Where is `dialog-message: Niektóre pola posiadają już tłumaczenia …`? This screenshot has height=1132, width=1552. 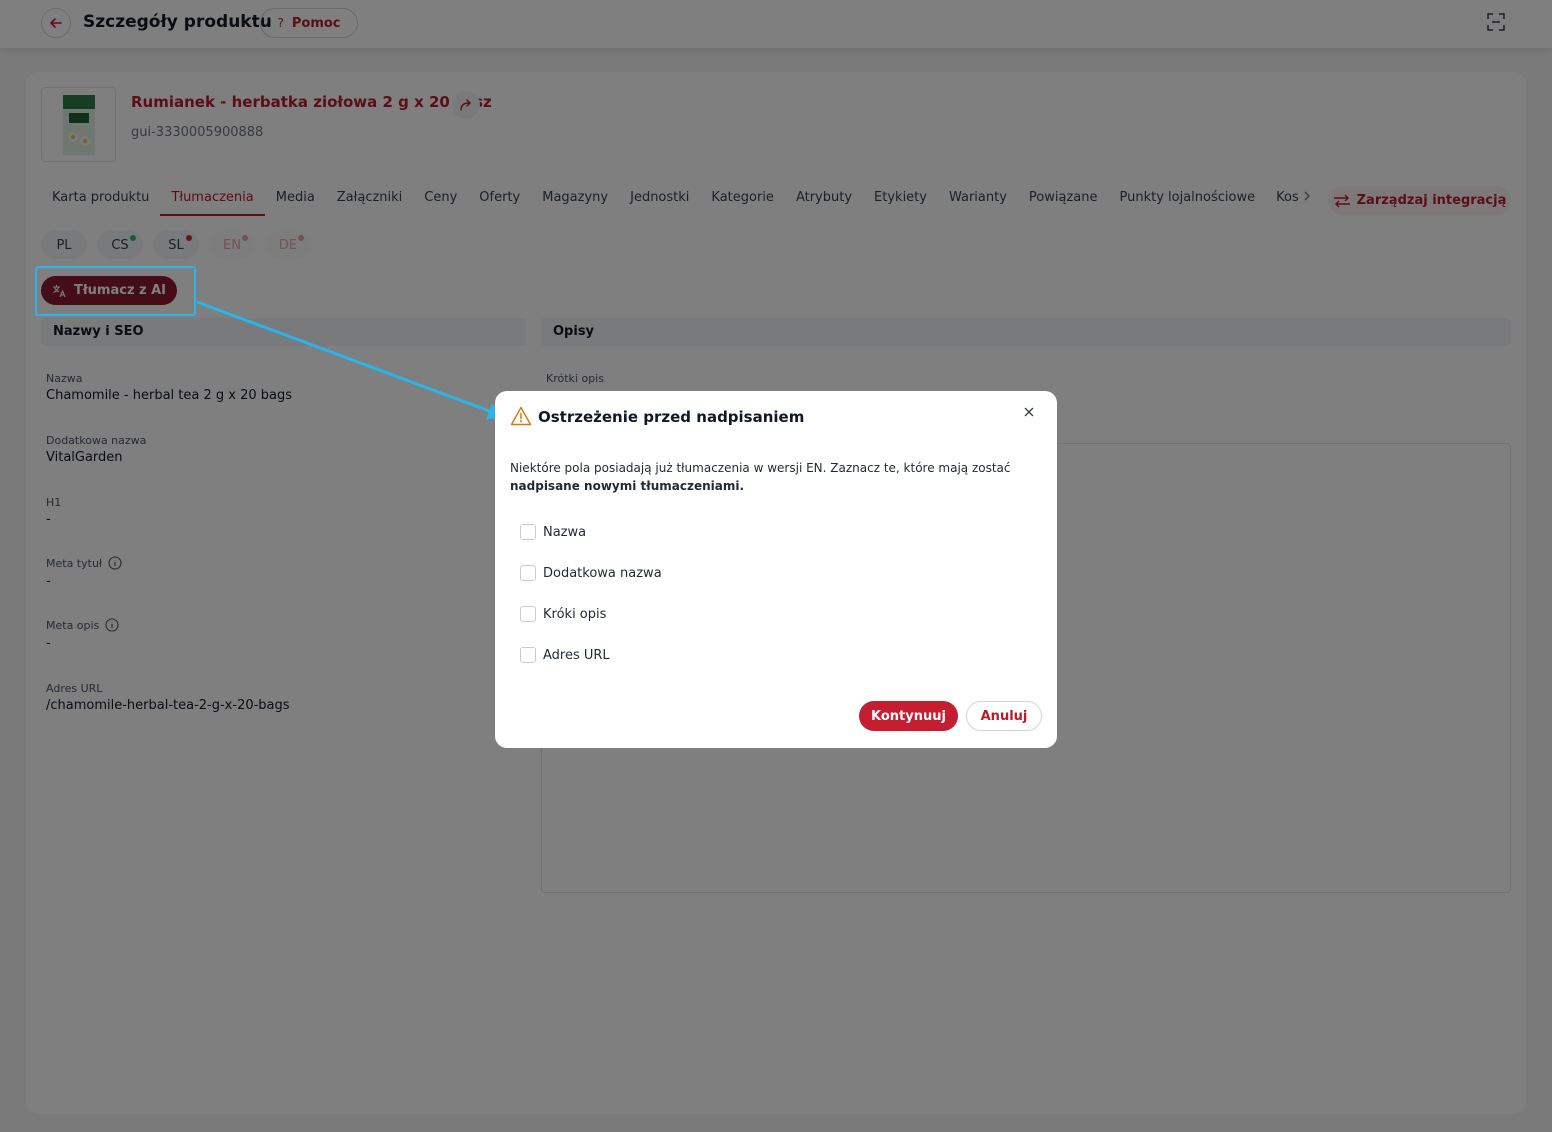 dialog-message: Niektóre pola posiadają już tłumaczenia … is located at coordinates (775, 477).